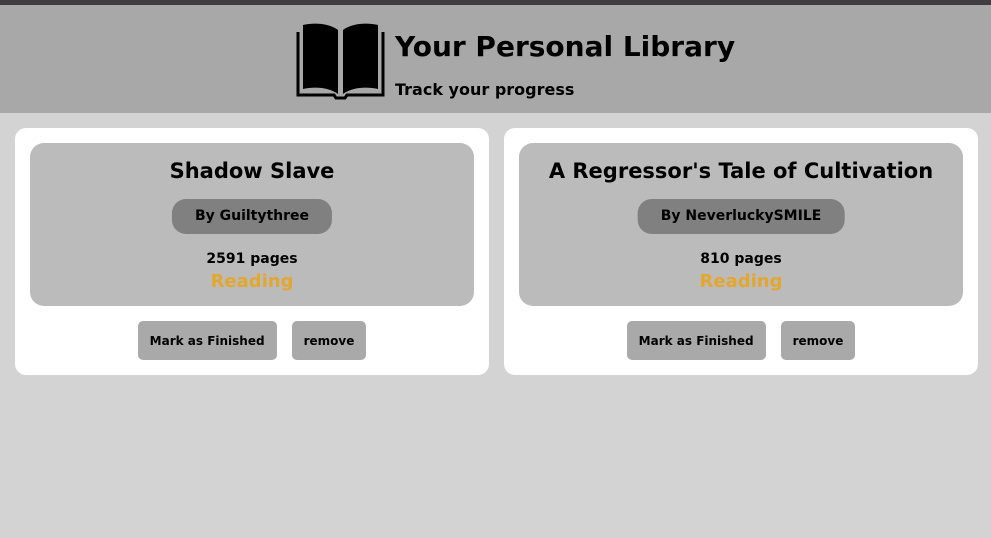  What do you see at coordinates (565, 46) in the screenshot?
I see `page-title: Your Personal Library` at bounding box center [565, 46].